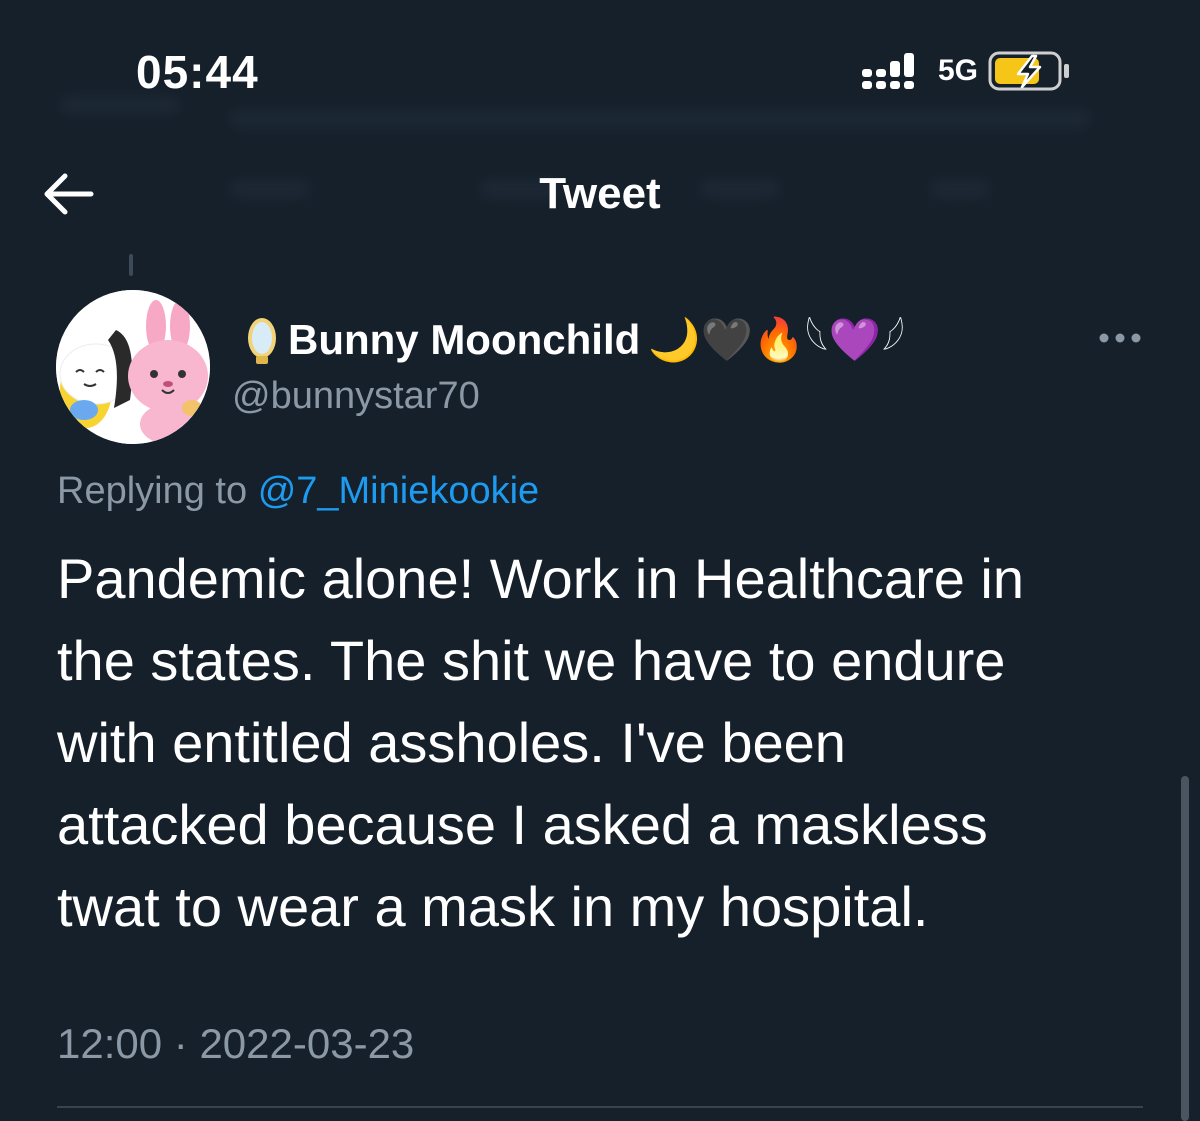 The width and height of the screenshot is (1200, 1121). Describe the element at coordinates (958, 70) in the screenshot. I see `network-type: 5G` at that location.